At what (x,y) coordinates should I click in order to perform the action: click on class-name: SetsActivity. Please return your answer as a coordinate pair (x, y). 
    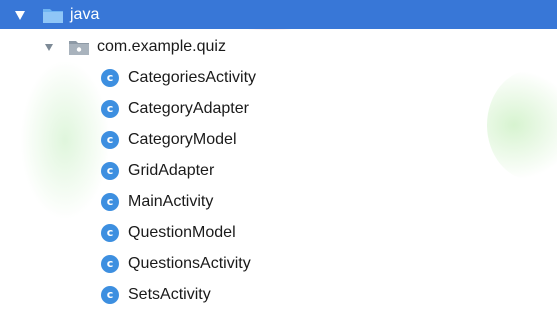
    Looking at the image, I should click on (169, 294).